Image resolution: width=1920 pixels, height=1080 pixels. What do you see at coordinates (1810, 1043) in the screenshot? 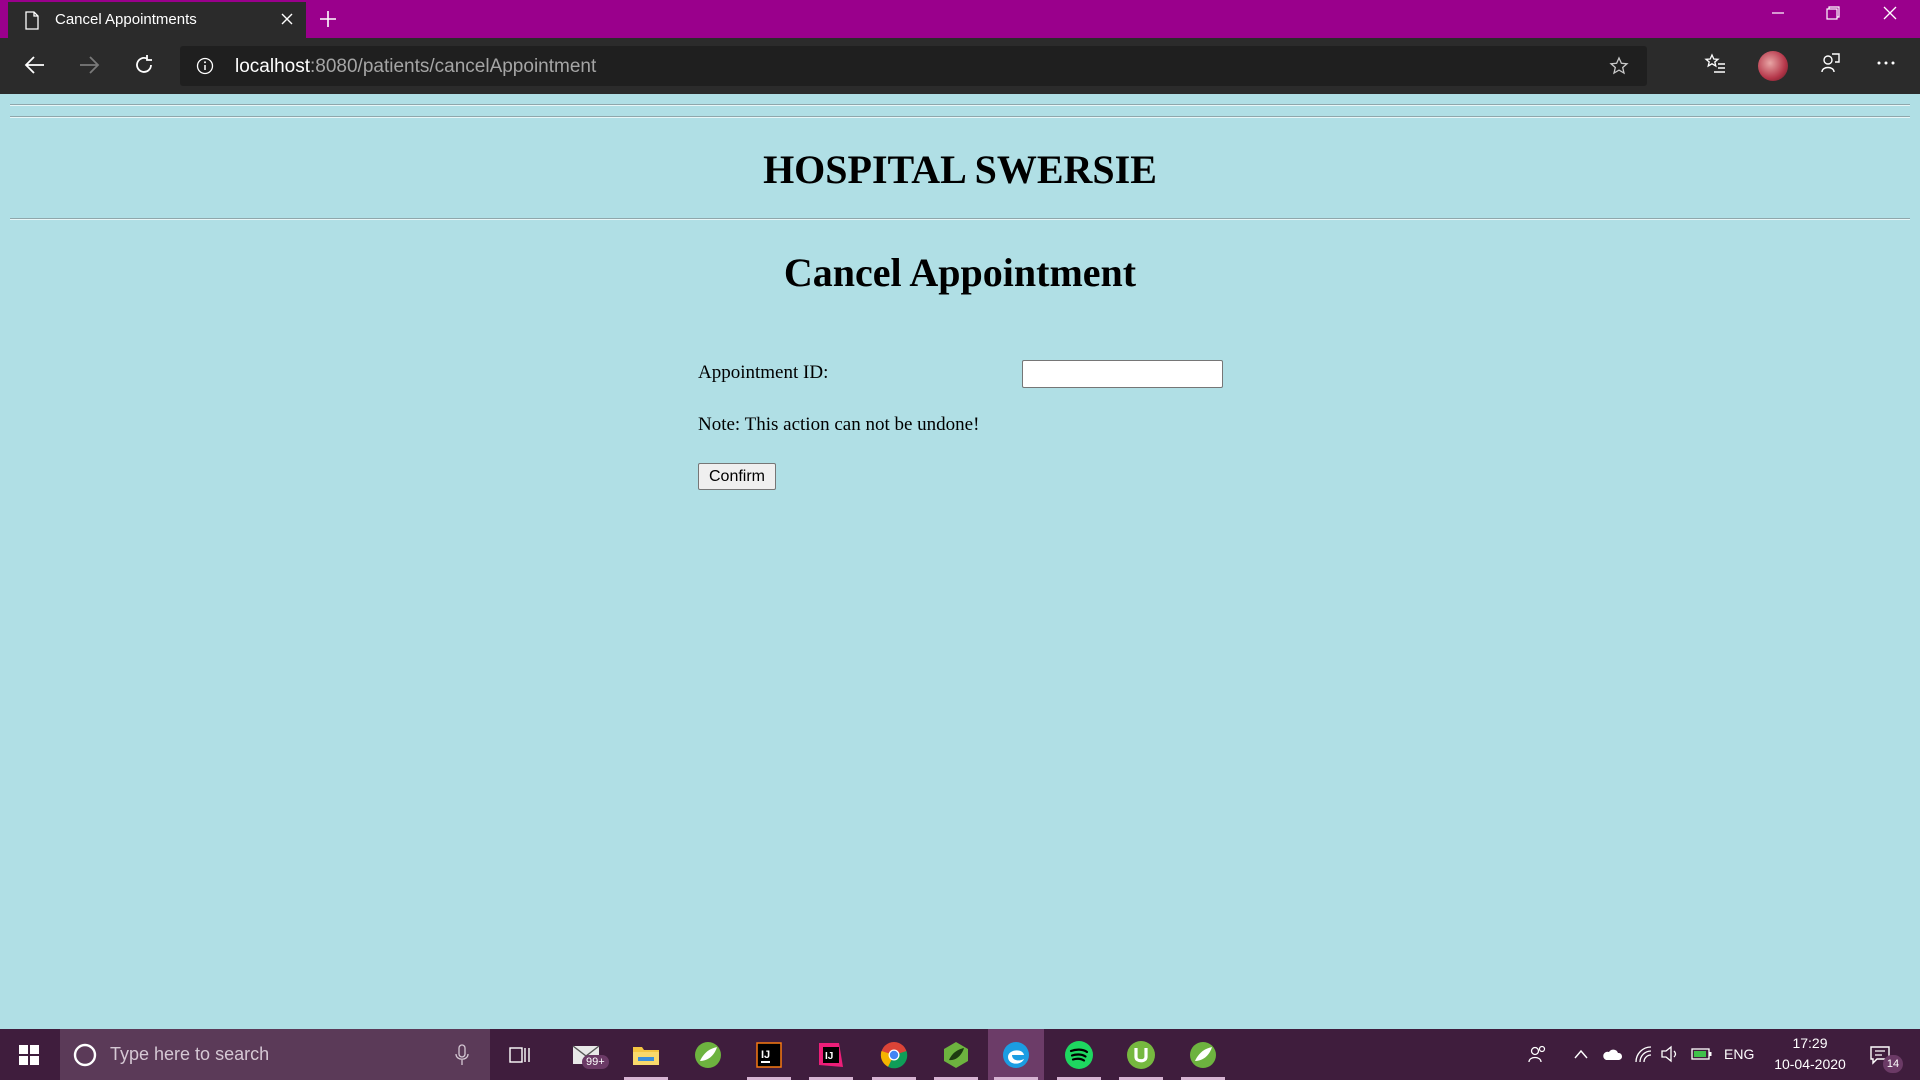
I see `clock-time: 17:29` at bounding box center [1810, 1043].